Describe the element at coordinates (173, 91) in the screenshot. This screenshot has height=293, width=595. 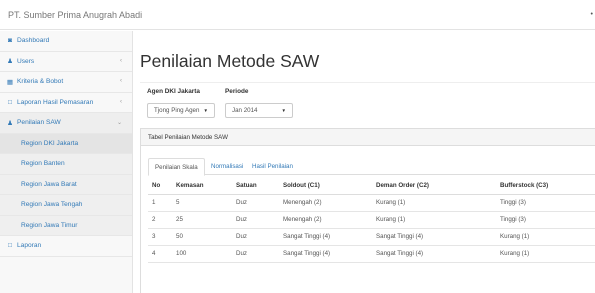
I see `agent-label: Agen DKI Jakarta` at that location.